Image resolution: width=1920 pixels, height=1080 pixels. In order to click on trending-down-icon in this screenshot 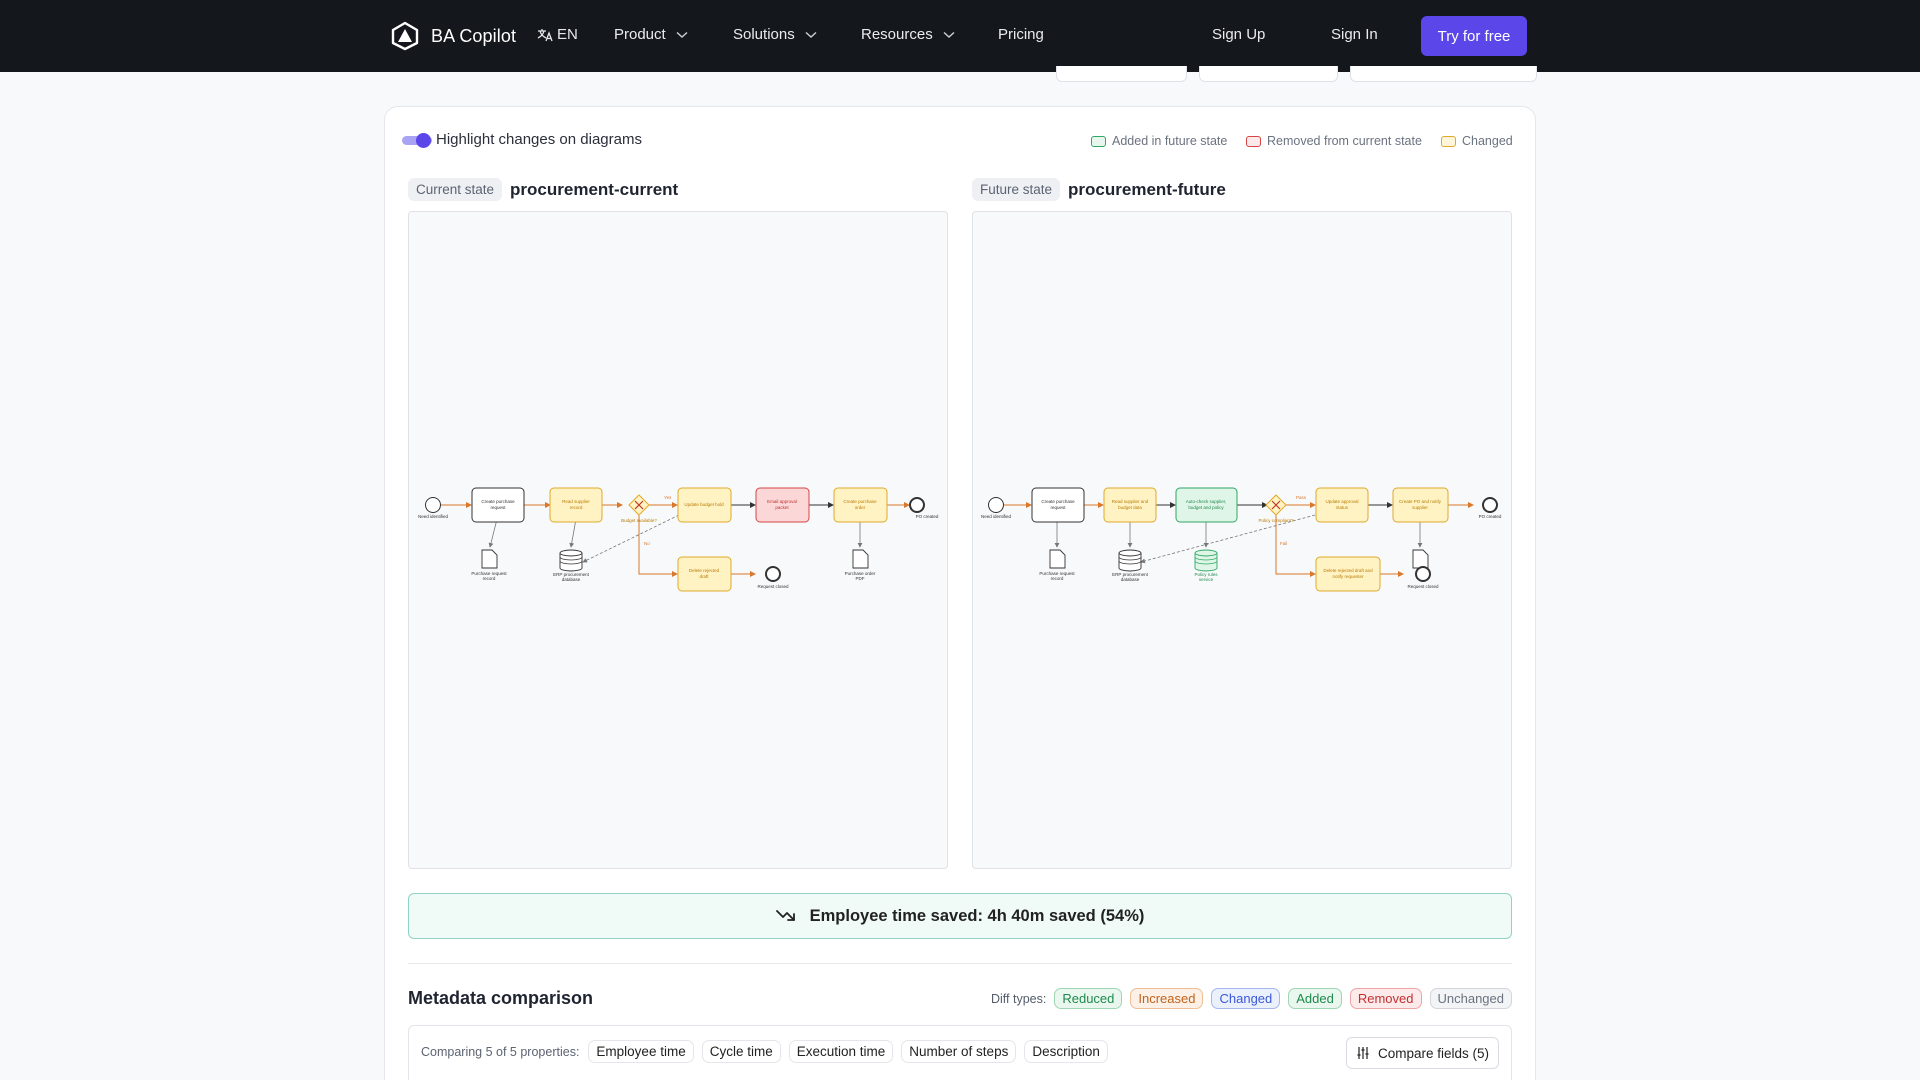, I will do `click(785, 915)`.